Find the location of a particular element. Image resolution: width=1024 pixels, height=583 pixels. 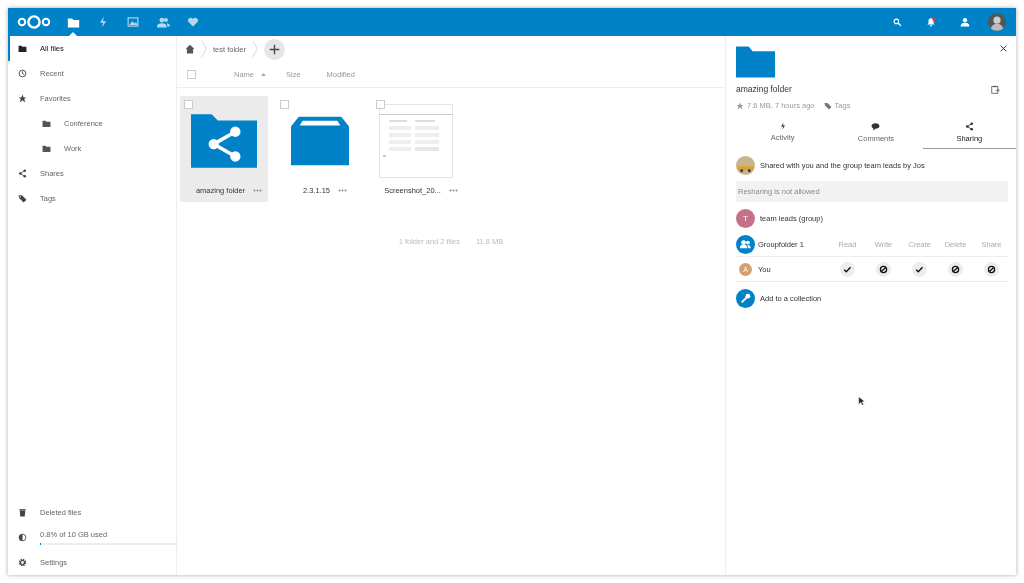

select-all-checkbox is located at coordinates (191, 74).